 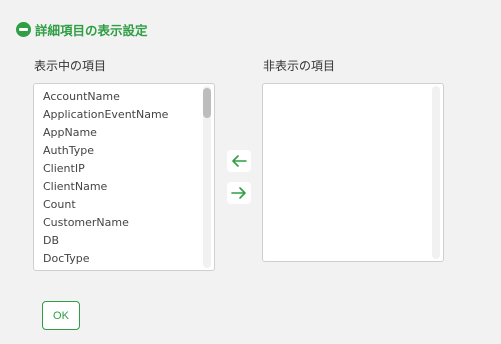 What do you see at coordinates (23, 29) in the screenshot?
I see `minus-circle-icon` at bounding box center [23, 29].